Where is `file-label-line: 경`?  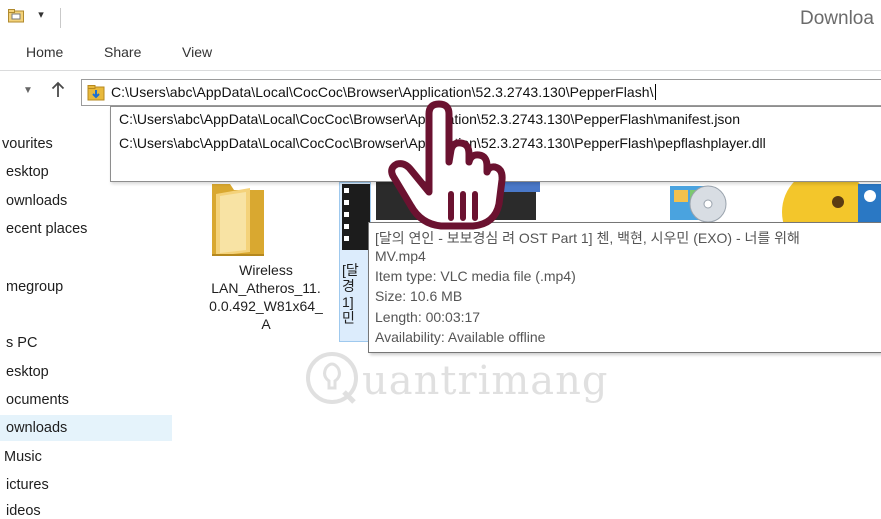 file-label-line: 경 is located at coordinates (348, 286).